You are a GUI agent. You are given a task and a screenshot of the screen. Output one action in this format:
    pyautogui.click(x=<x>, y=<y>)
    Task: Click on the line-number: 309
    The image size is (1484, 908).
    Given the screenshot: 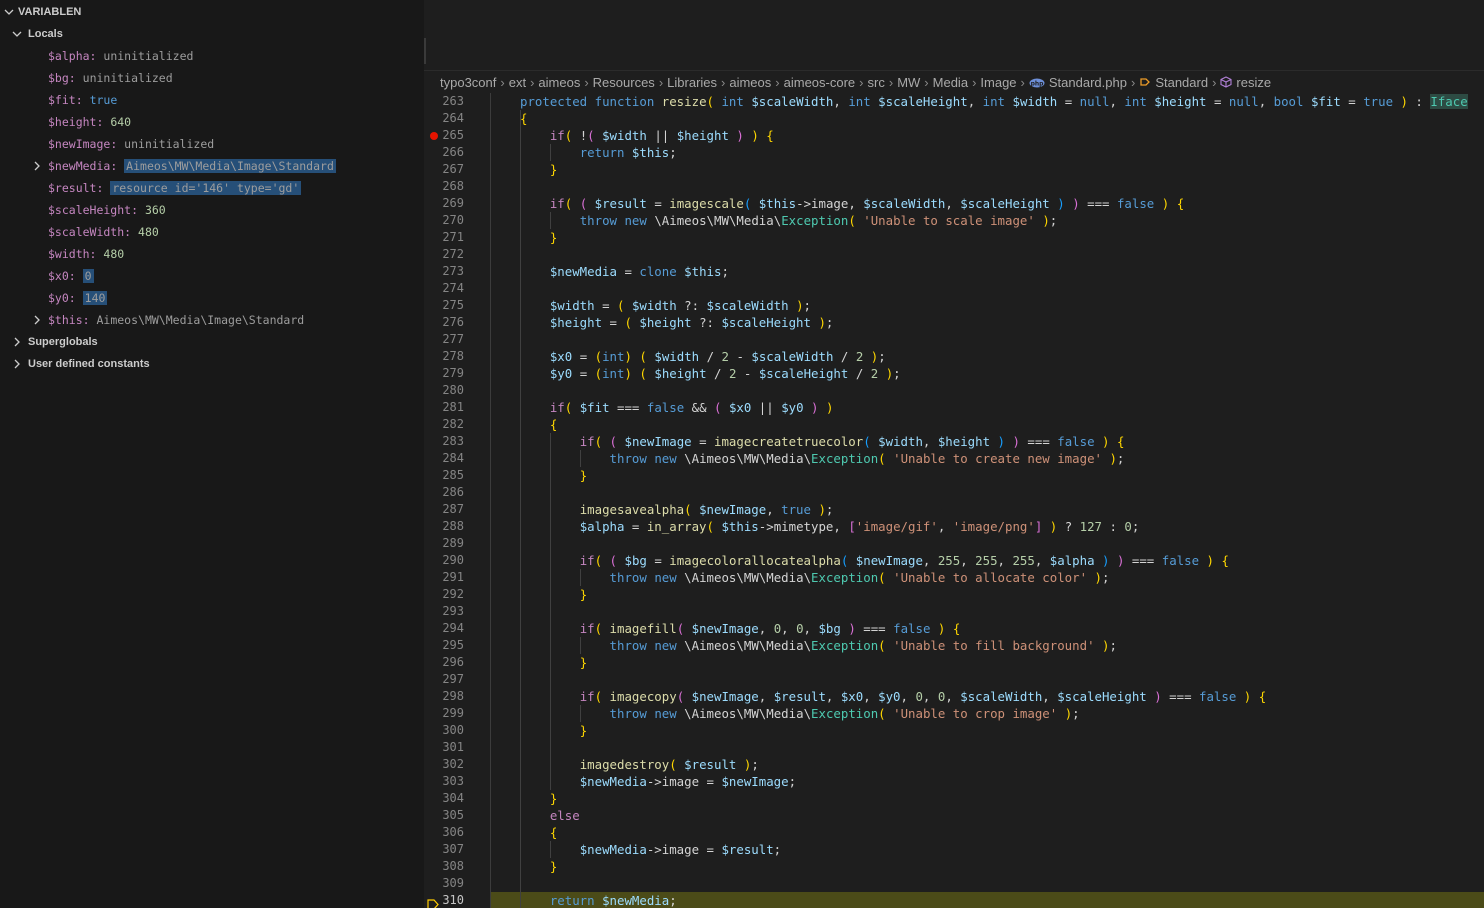 What is the action you would take?
    pyautogui.click(x=453, y=883)
    